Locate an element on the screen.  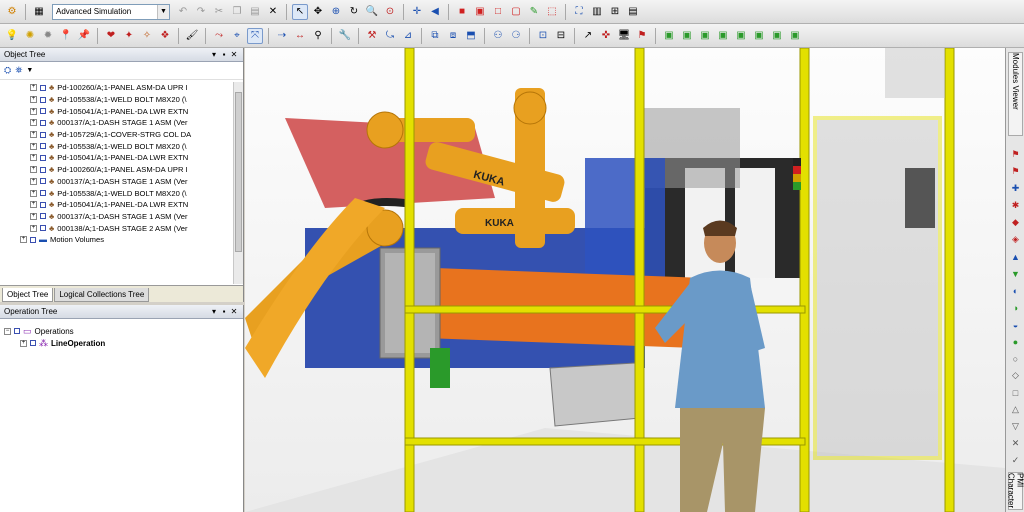
undo-icon: ↶ is located at coordinates (183, 12).